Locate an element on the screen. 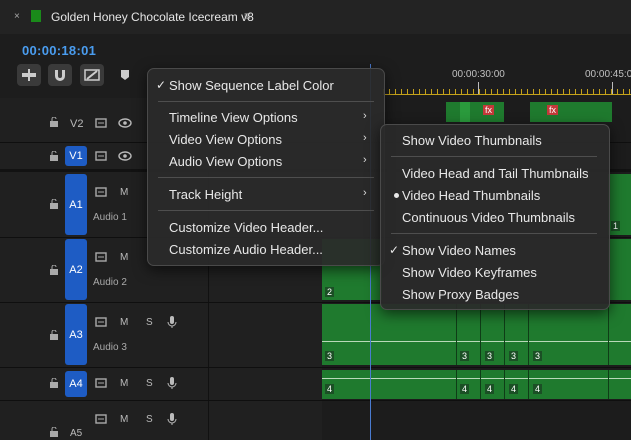 The height and width of the screenshot is (440, 631). menu-item-show-video-thumbnails: Show Video Thumbnails is located at coordinates (472, 140).